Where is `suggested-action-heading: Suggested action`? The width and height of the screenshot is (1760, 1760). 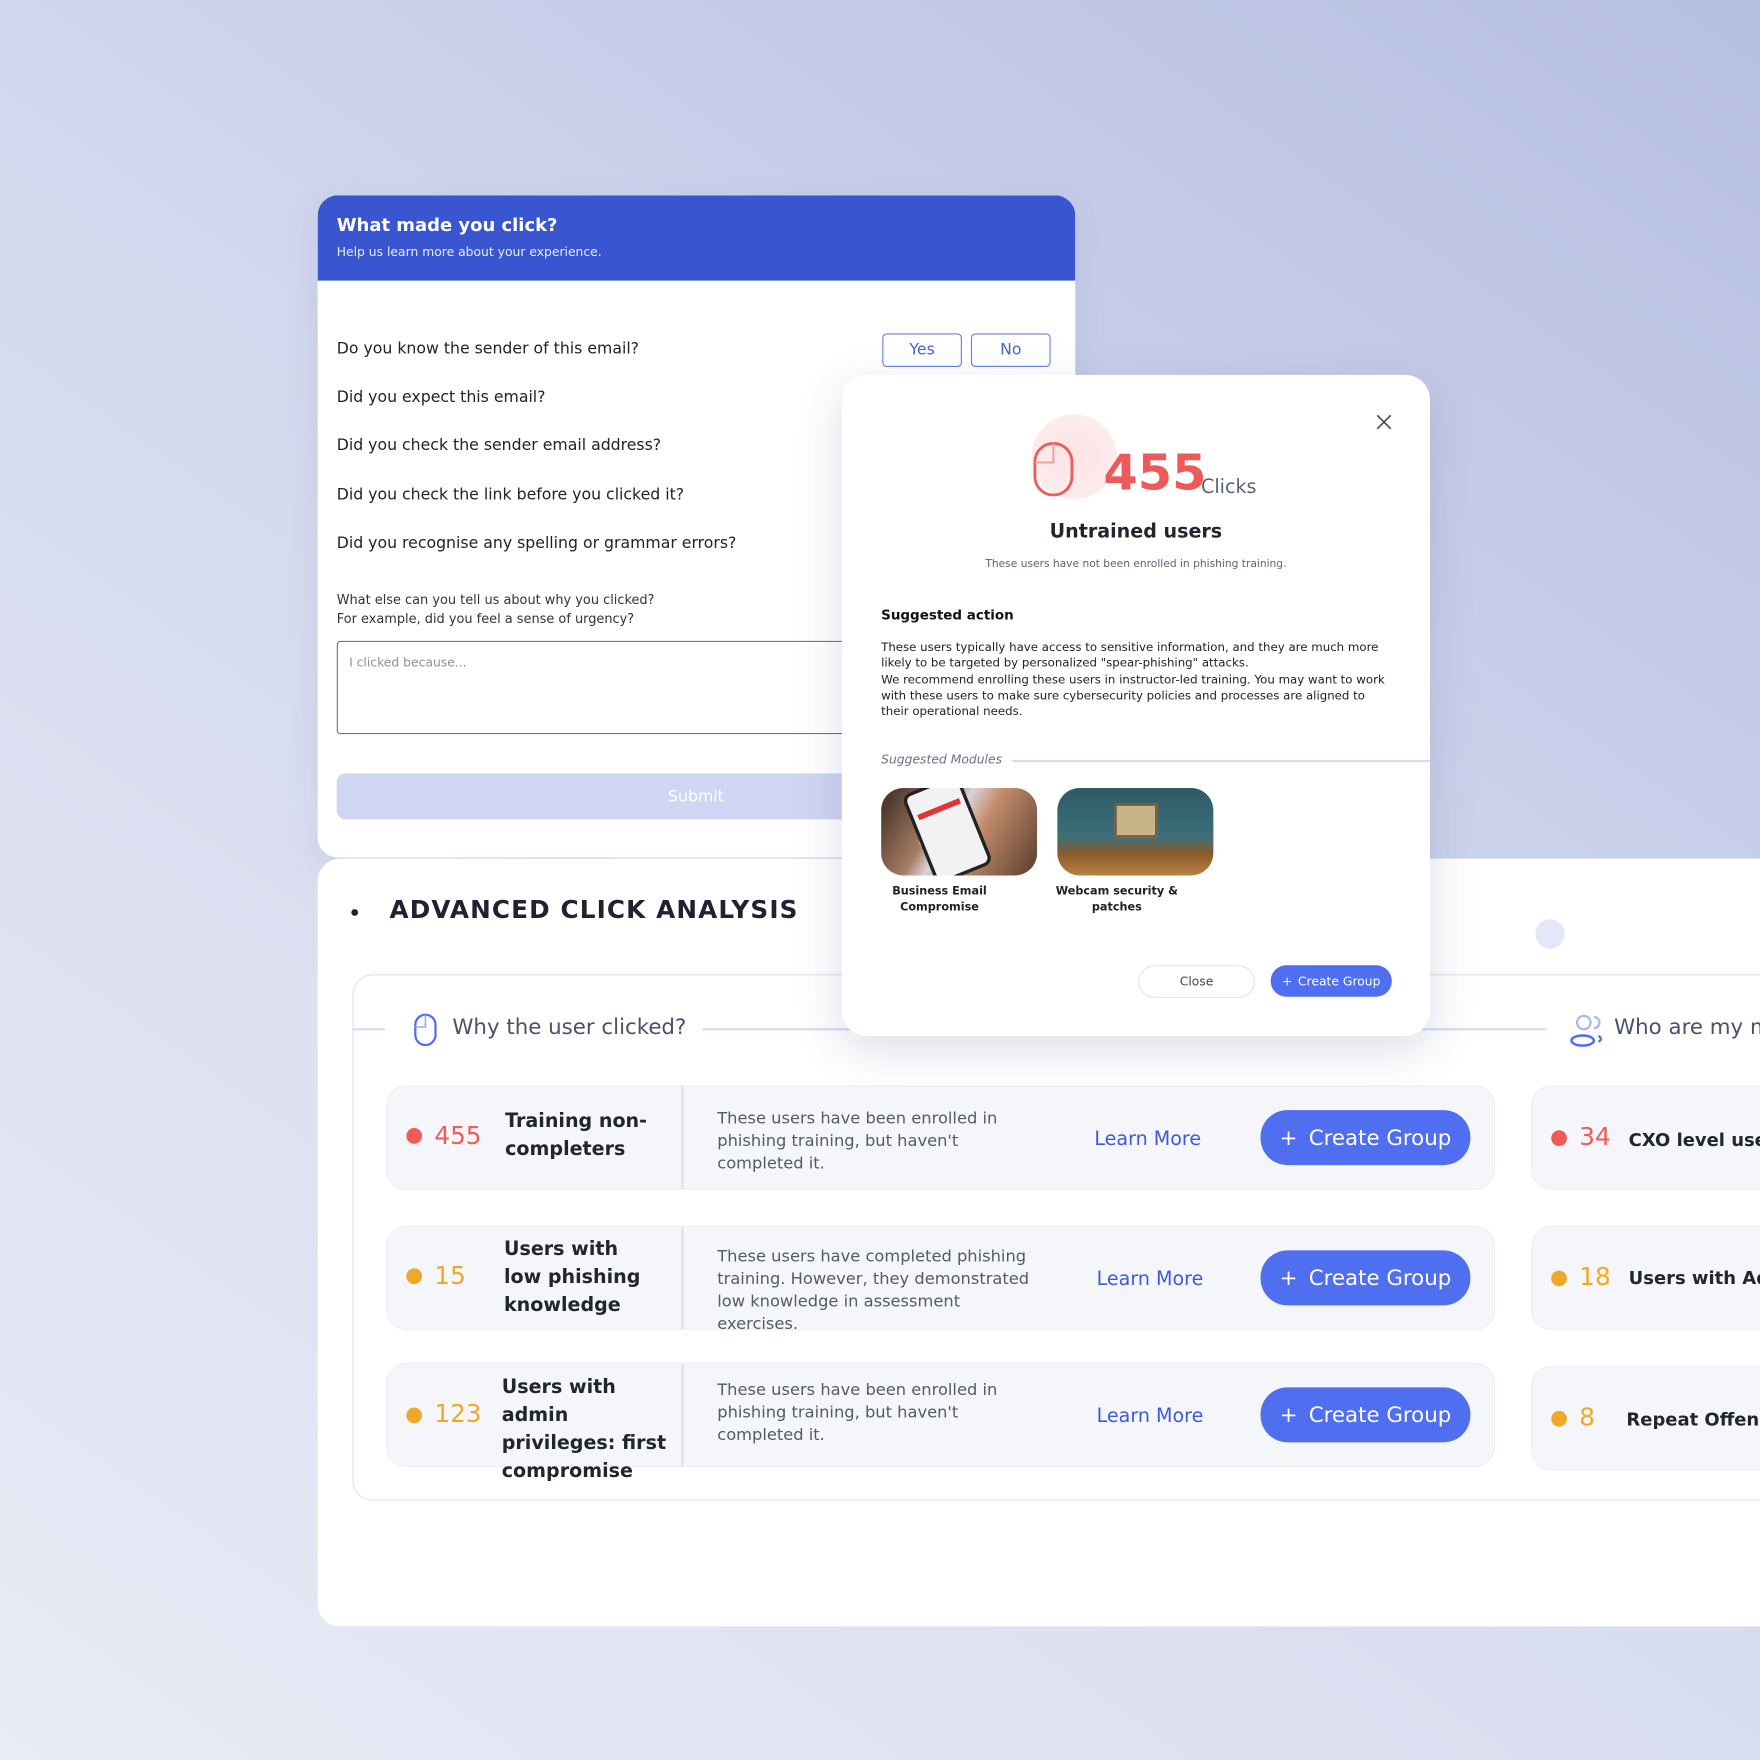
suggested-action-heading: Suggested action is located at coordinates (947, 615).